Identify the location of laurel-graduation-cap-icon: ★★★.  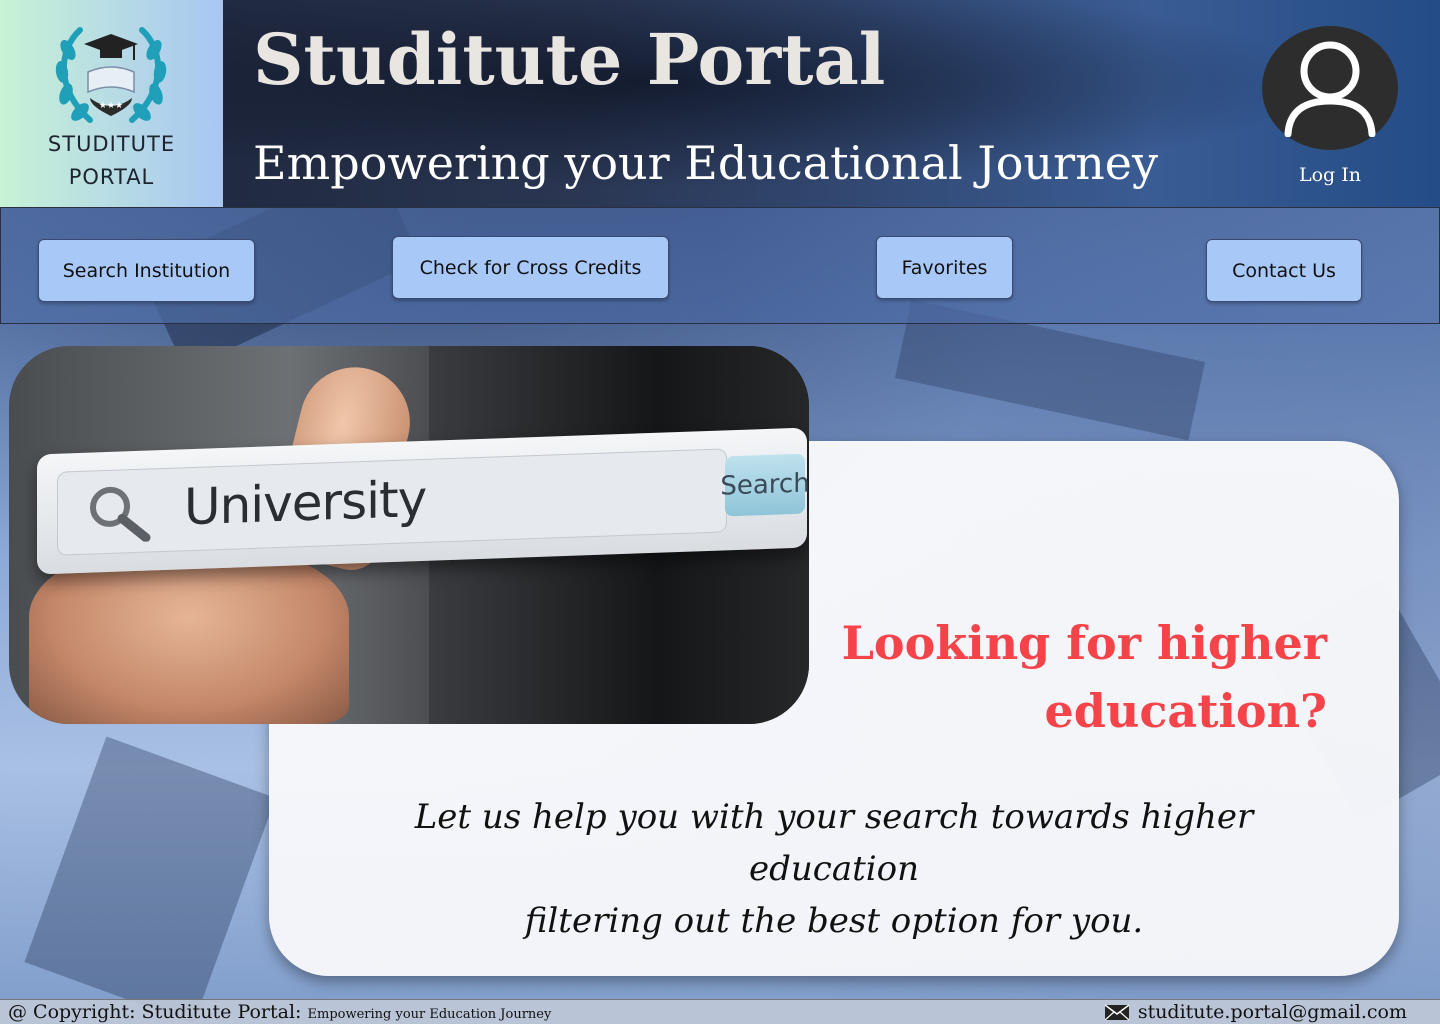
(111, 75).